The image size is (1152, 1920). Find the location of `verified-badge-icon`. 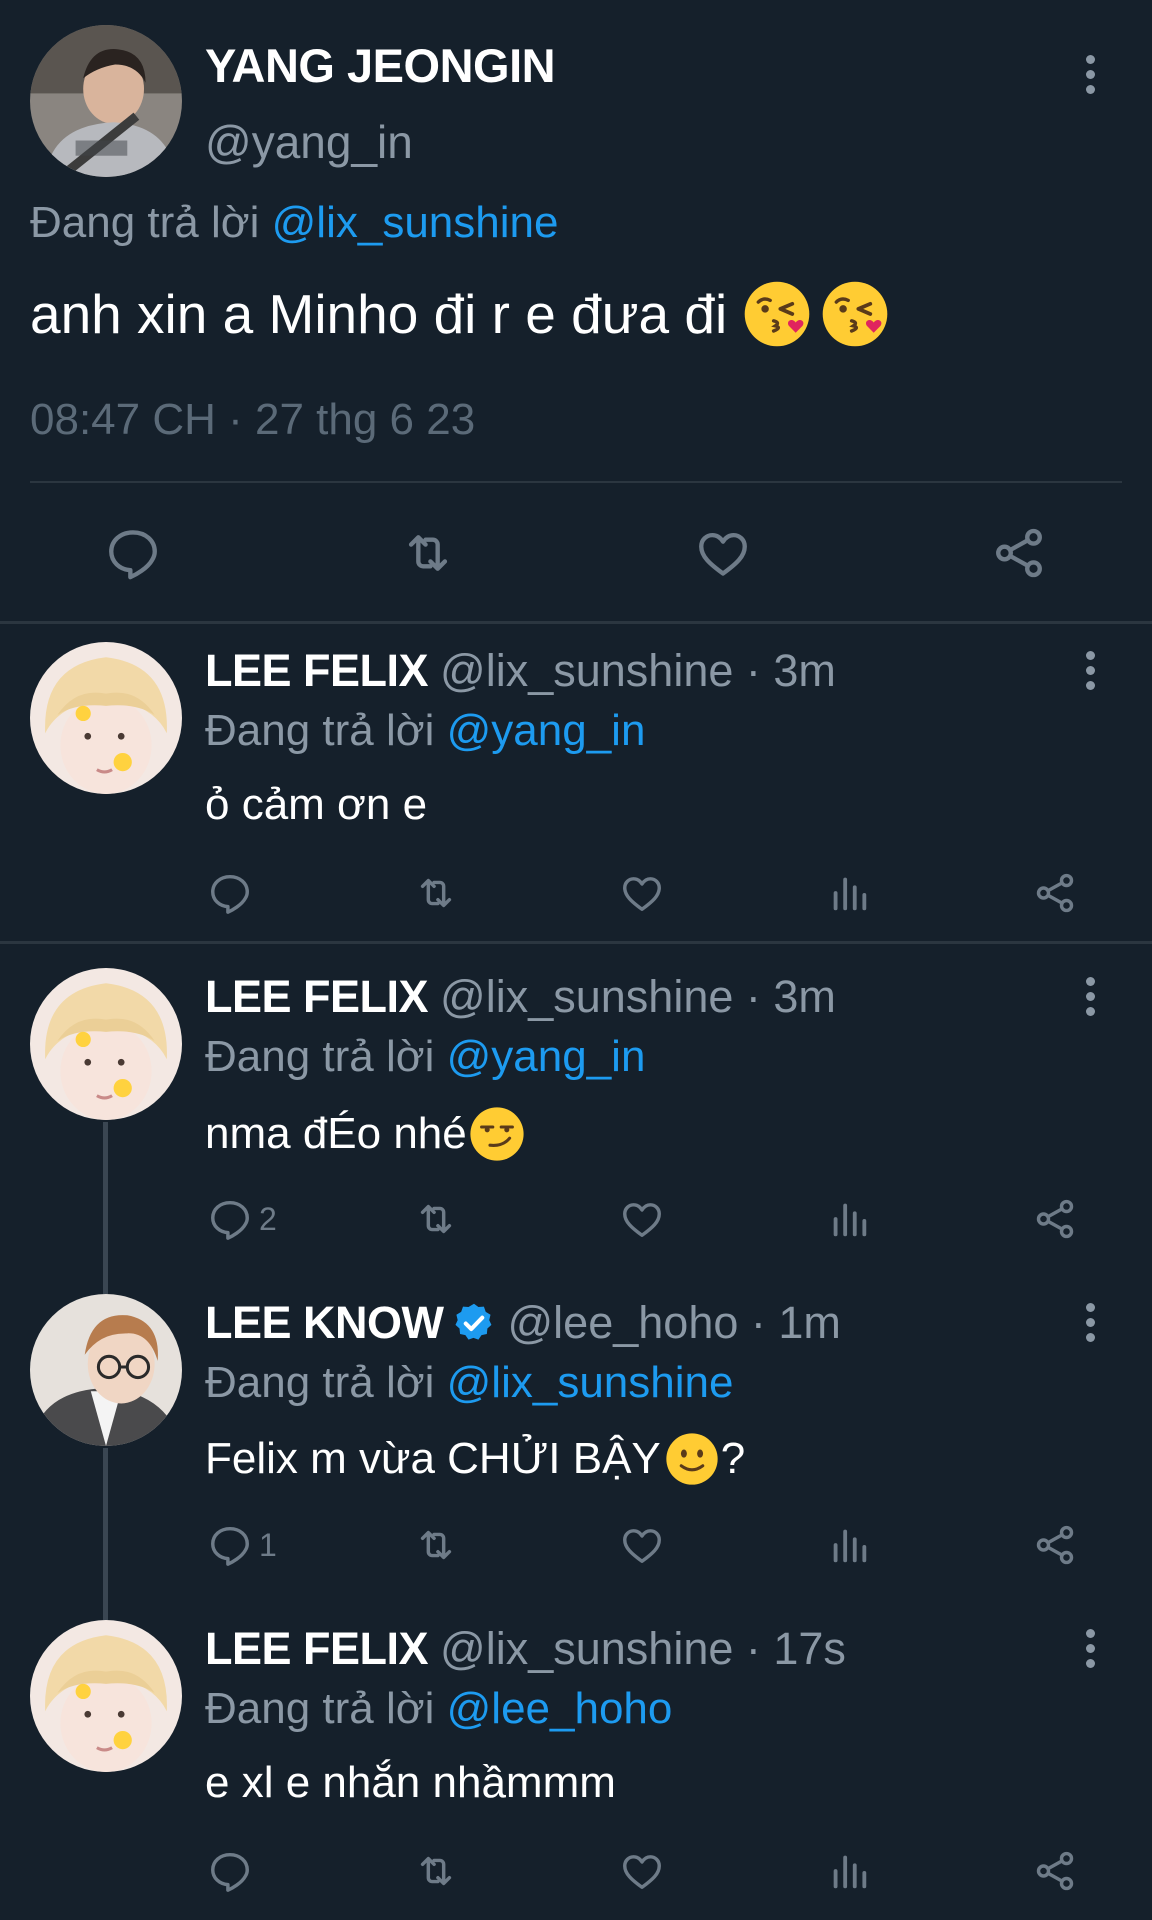

verified-badge-icon is located at coordinates (472, 1321).